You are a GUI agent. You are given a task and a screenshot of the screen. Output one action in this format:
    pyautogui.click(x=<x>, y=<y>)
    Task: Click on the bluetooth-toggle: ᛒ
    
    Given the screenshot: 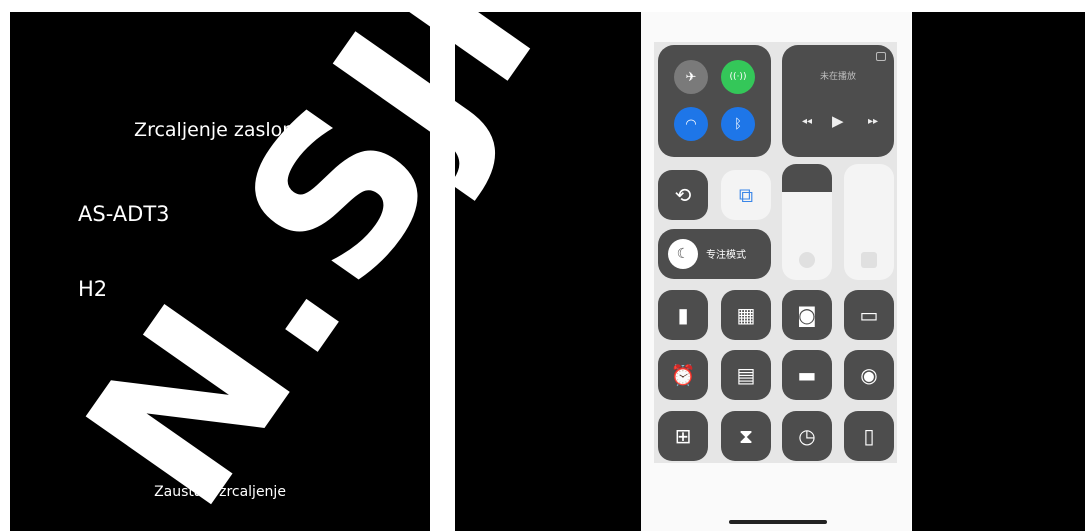 What is the action you would take?
    pyautogui.click(x=738, y=124)
    